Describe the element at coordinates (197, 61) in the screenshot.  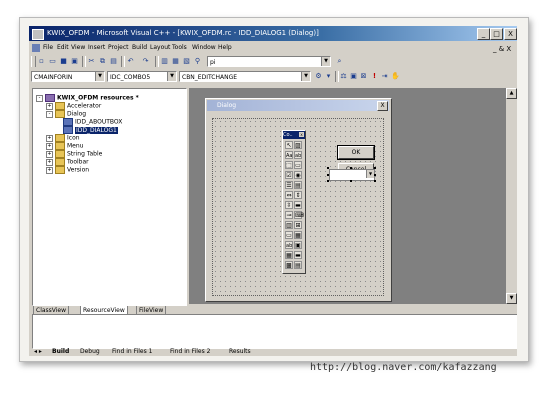
I see `find-in-files-icon: ⚲` at that location.